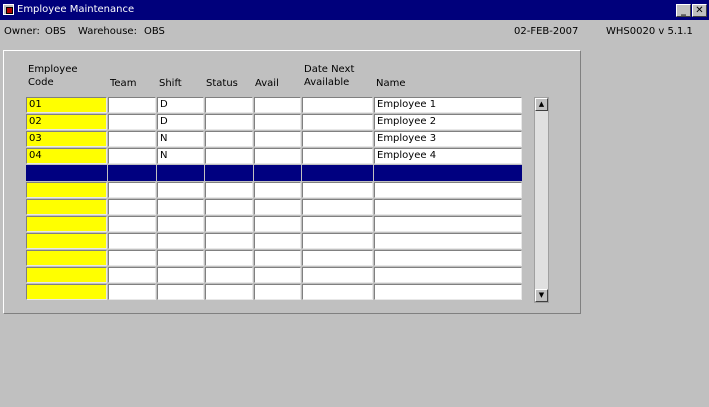 The image size is (709, 407). What do you see at coordinates (541, 295) in the screenshot?
I see `arrow-down-icon: ▼` at bounding box center [541, 295].